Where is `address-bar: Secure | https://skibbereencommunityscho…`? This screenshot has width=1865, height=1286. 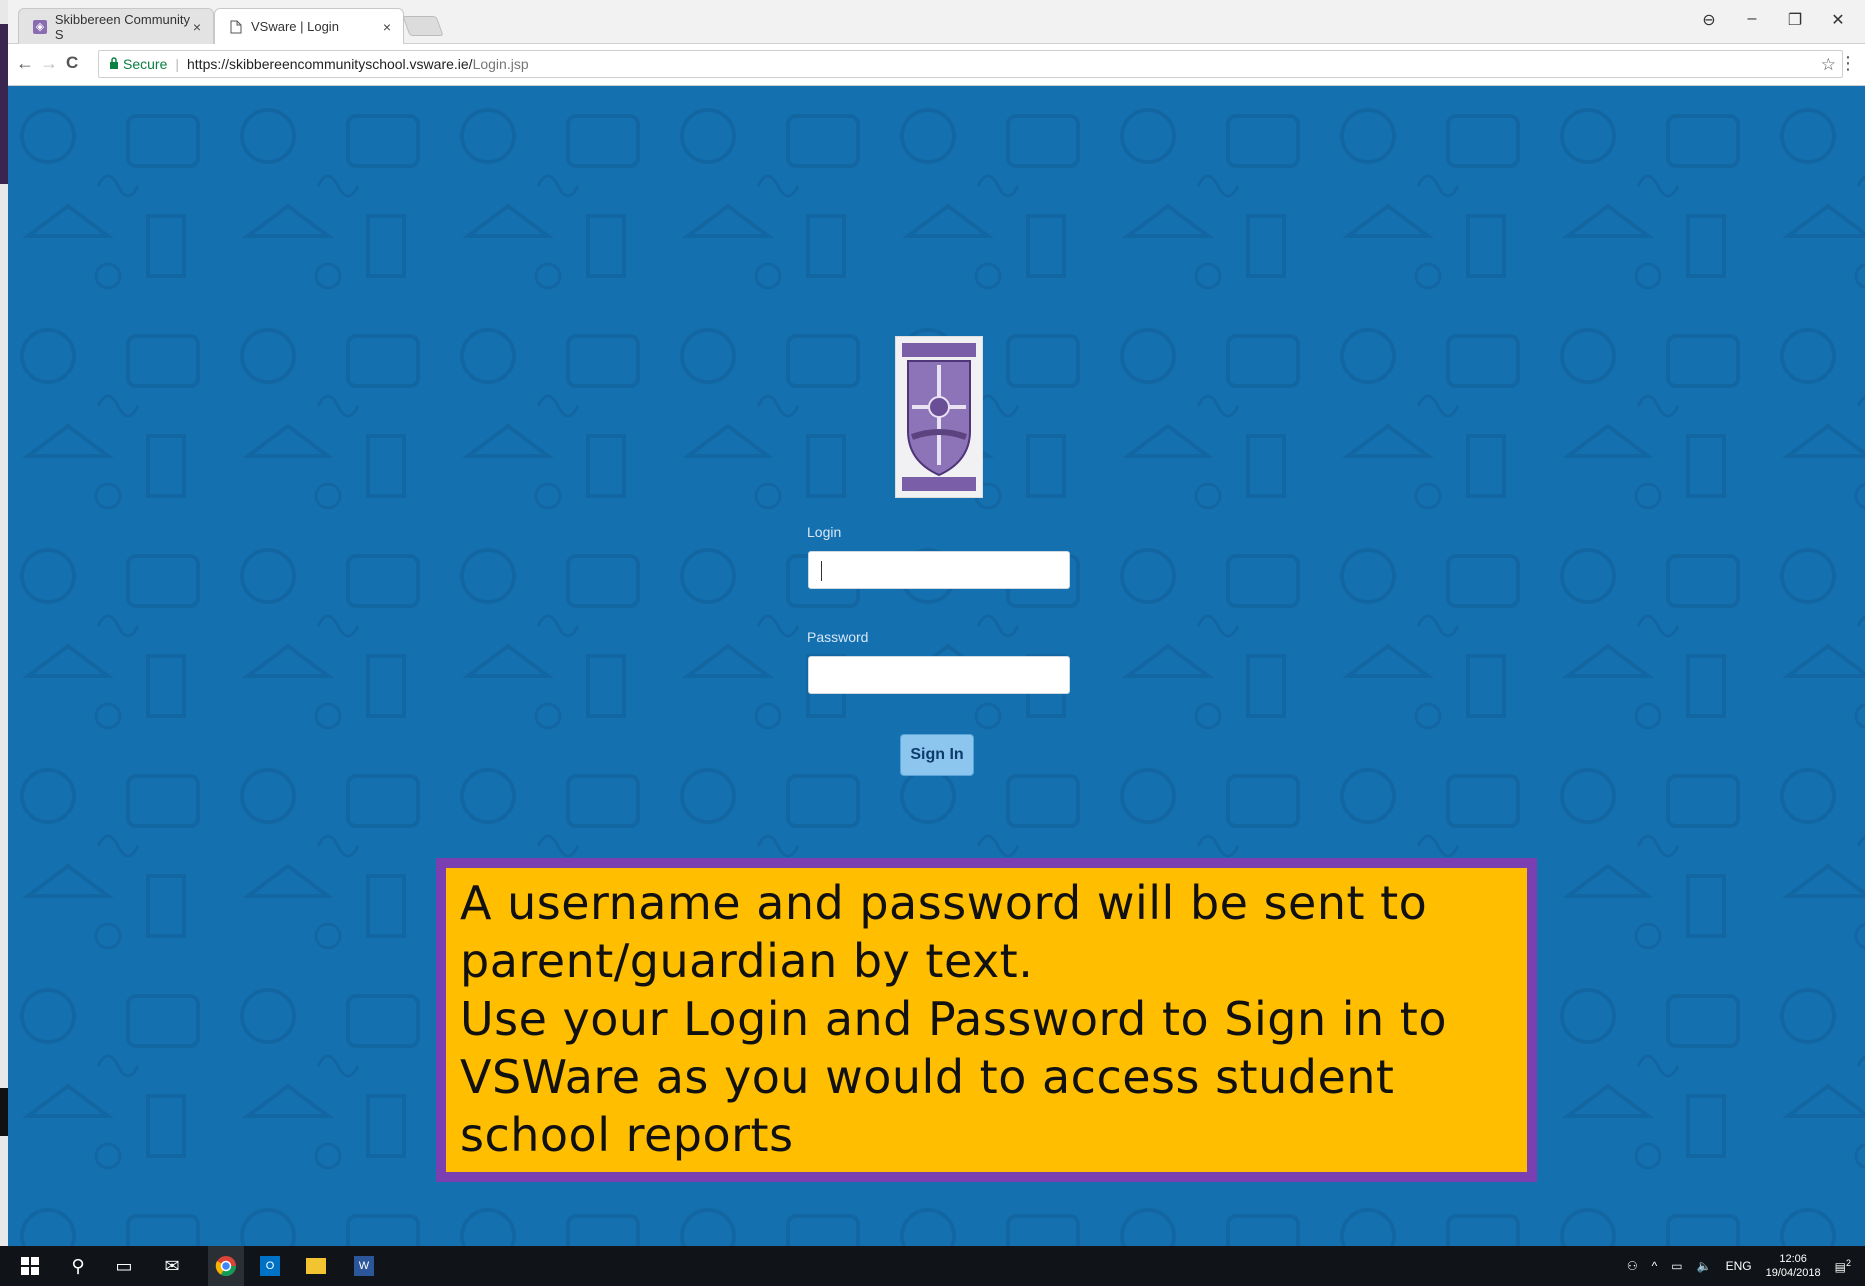
address-bar: Secure | https://skibbereencommunityscho… is located at coordinates (970, 64).